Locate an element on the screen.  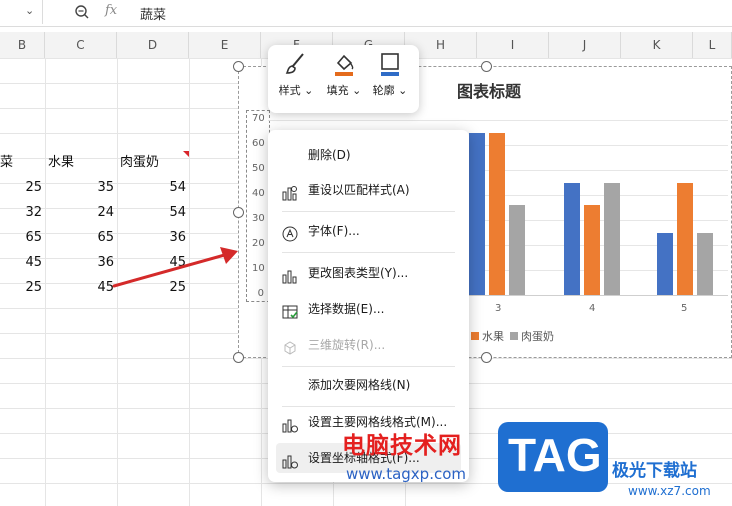
fill-button: 填充 ⌄ is located at coordinates (344, 74).